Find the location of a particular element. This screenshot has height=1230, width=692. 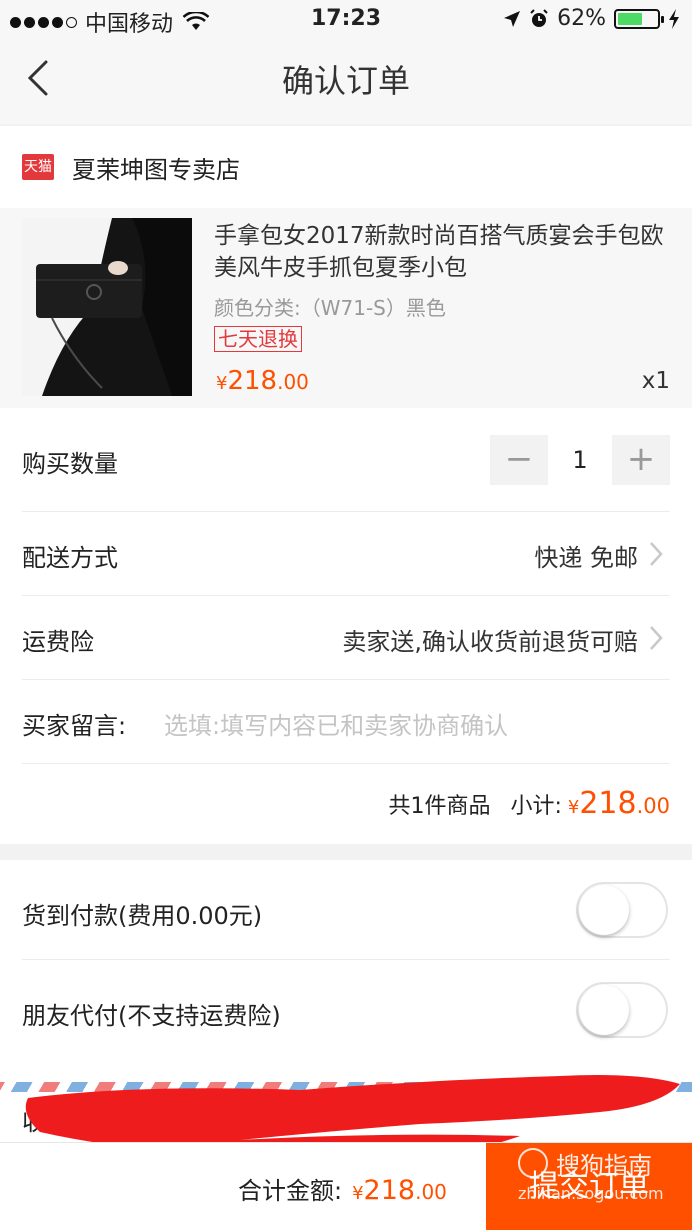

store-name: 夏茉坤图专卖店 is located at coordinates (156, 167).